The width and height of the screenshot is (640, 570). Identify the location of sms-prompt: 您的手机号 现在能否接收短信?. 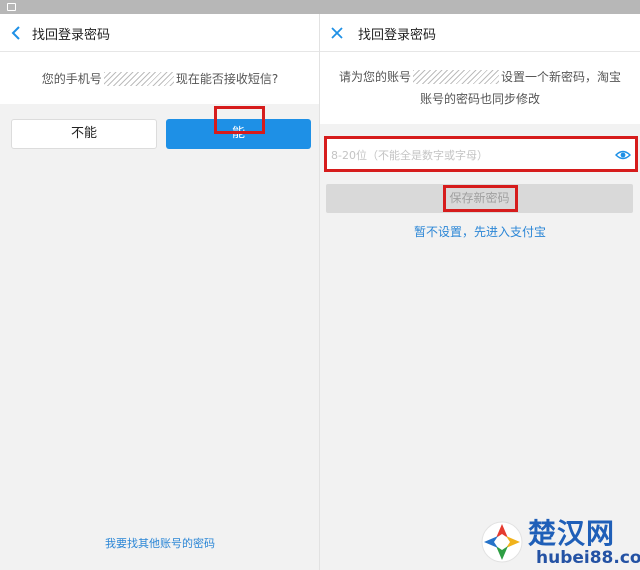
(160, 78).